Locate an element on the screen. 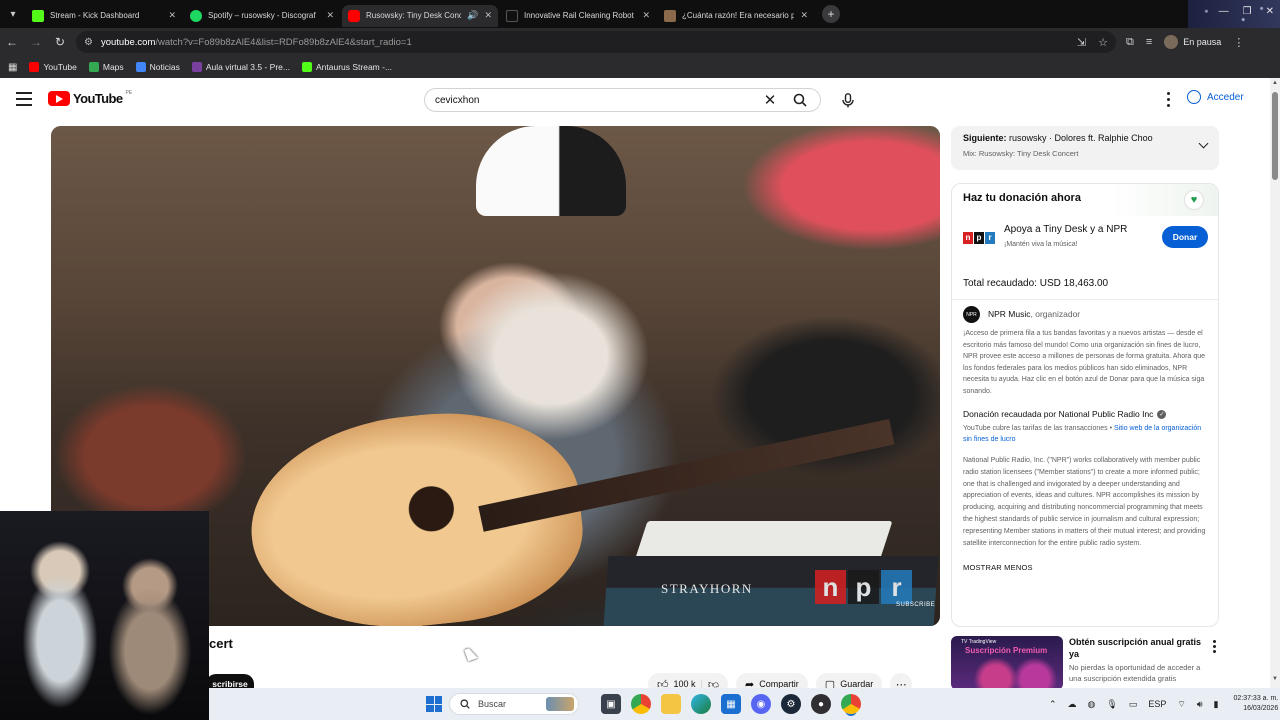  menu-icon is located at coordinates (24, 99).